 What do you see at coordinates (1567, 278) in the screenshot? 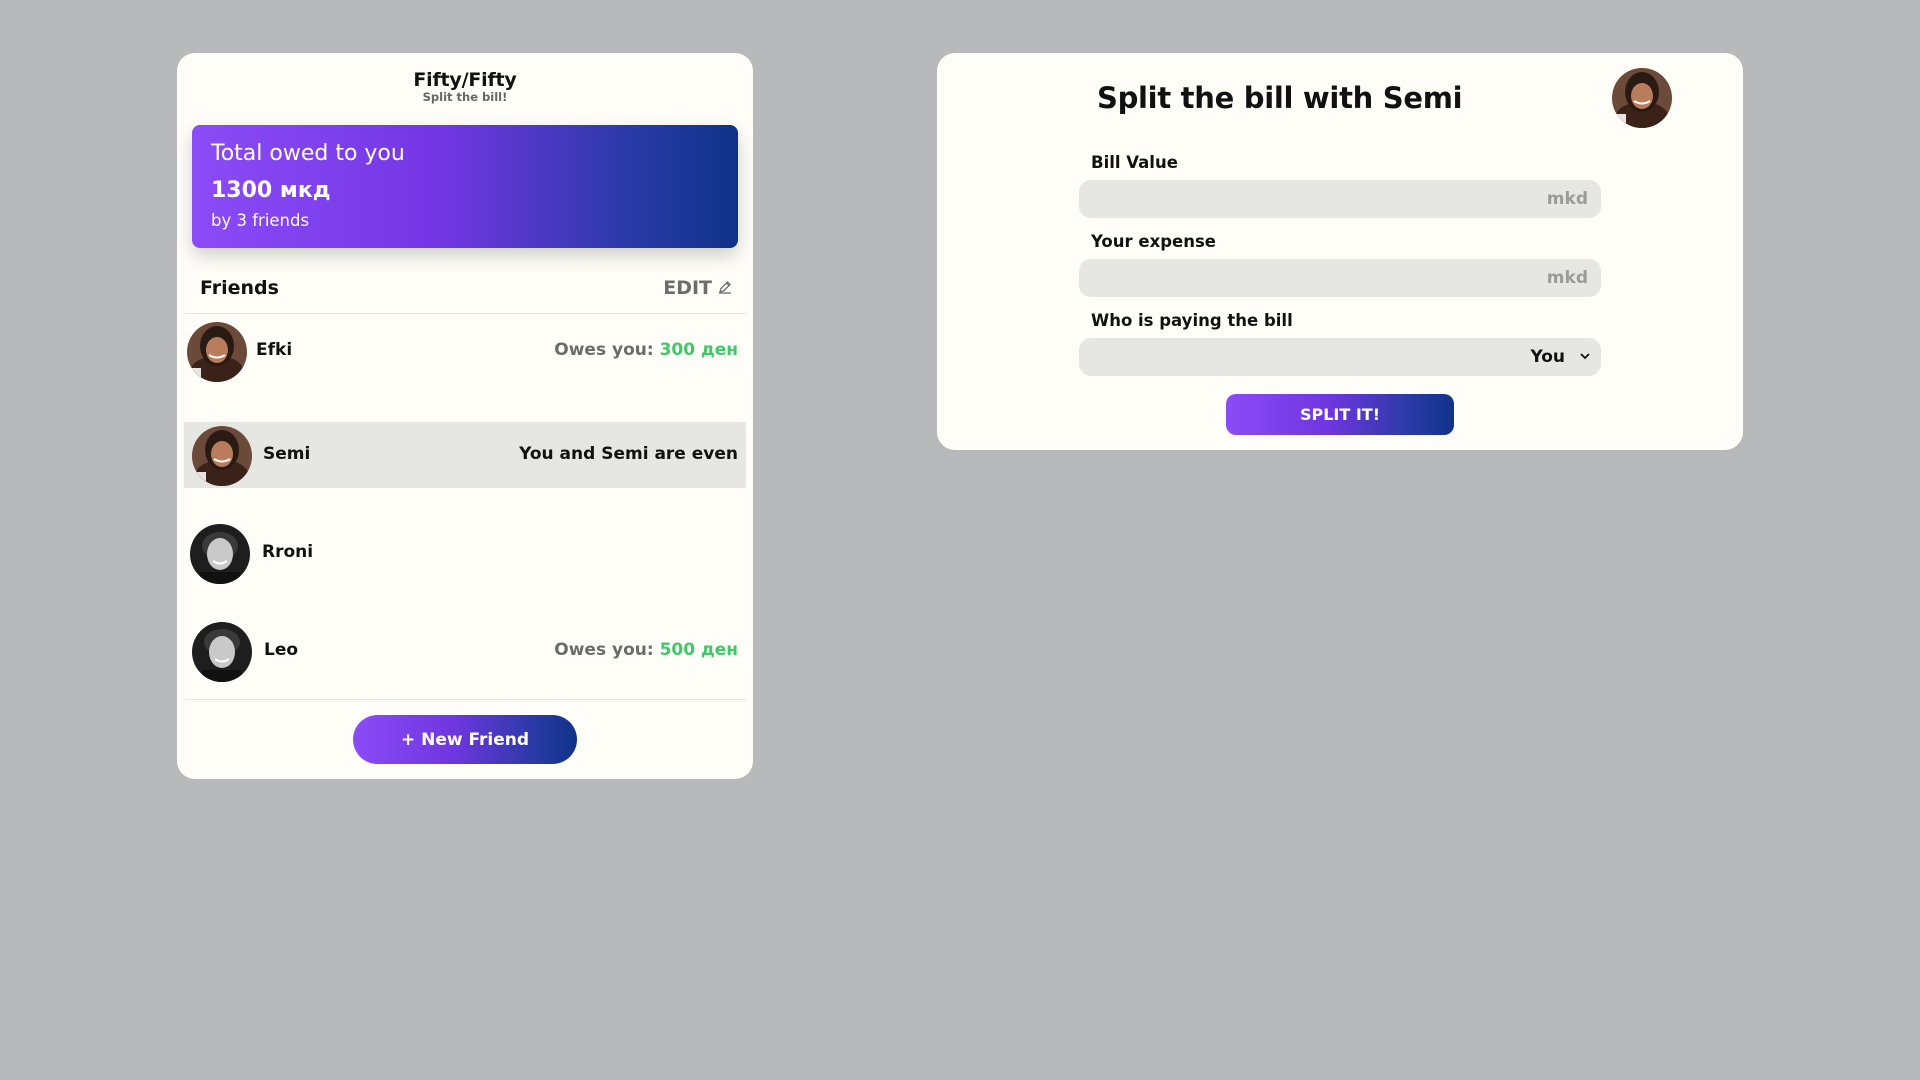
I see `your-expense-unit: mkd` at bounding box center [1567, 278].